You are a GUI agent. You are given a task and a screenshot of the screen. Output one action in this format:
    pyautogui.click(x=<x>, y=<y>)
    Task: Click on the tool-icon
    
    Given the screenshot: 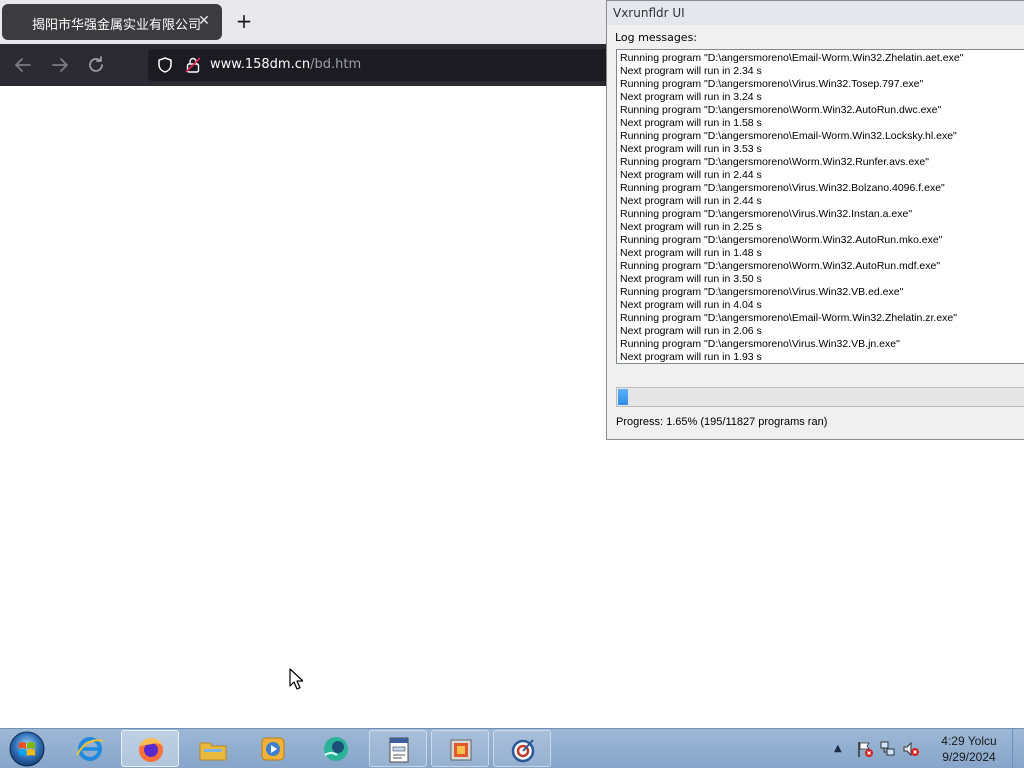 What is the action you would take?
    pyautogui.click(x=523, y=751)
    